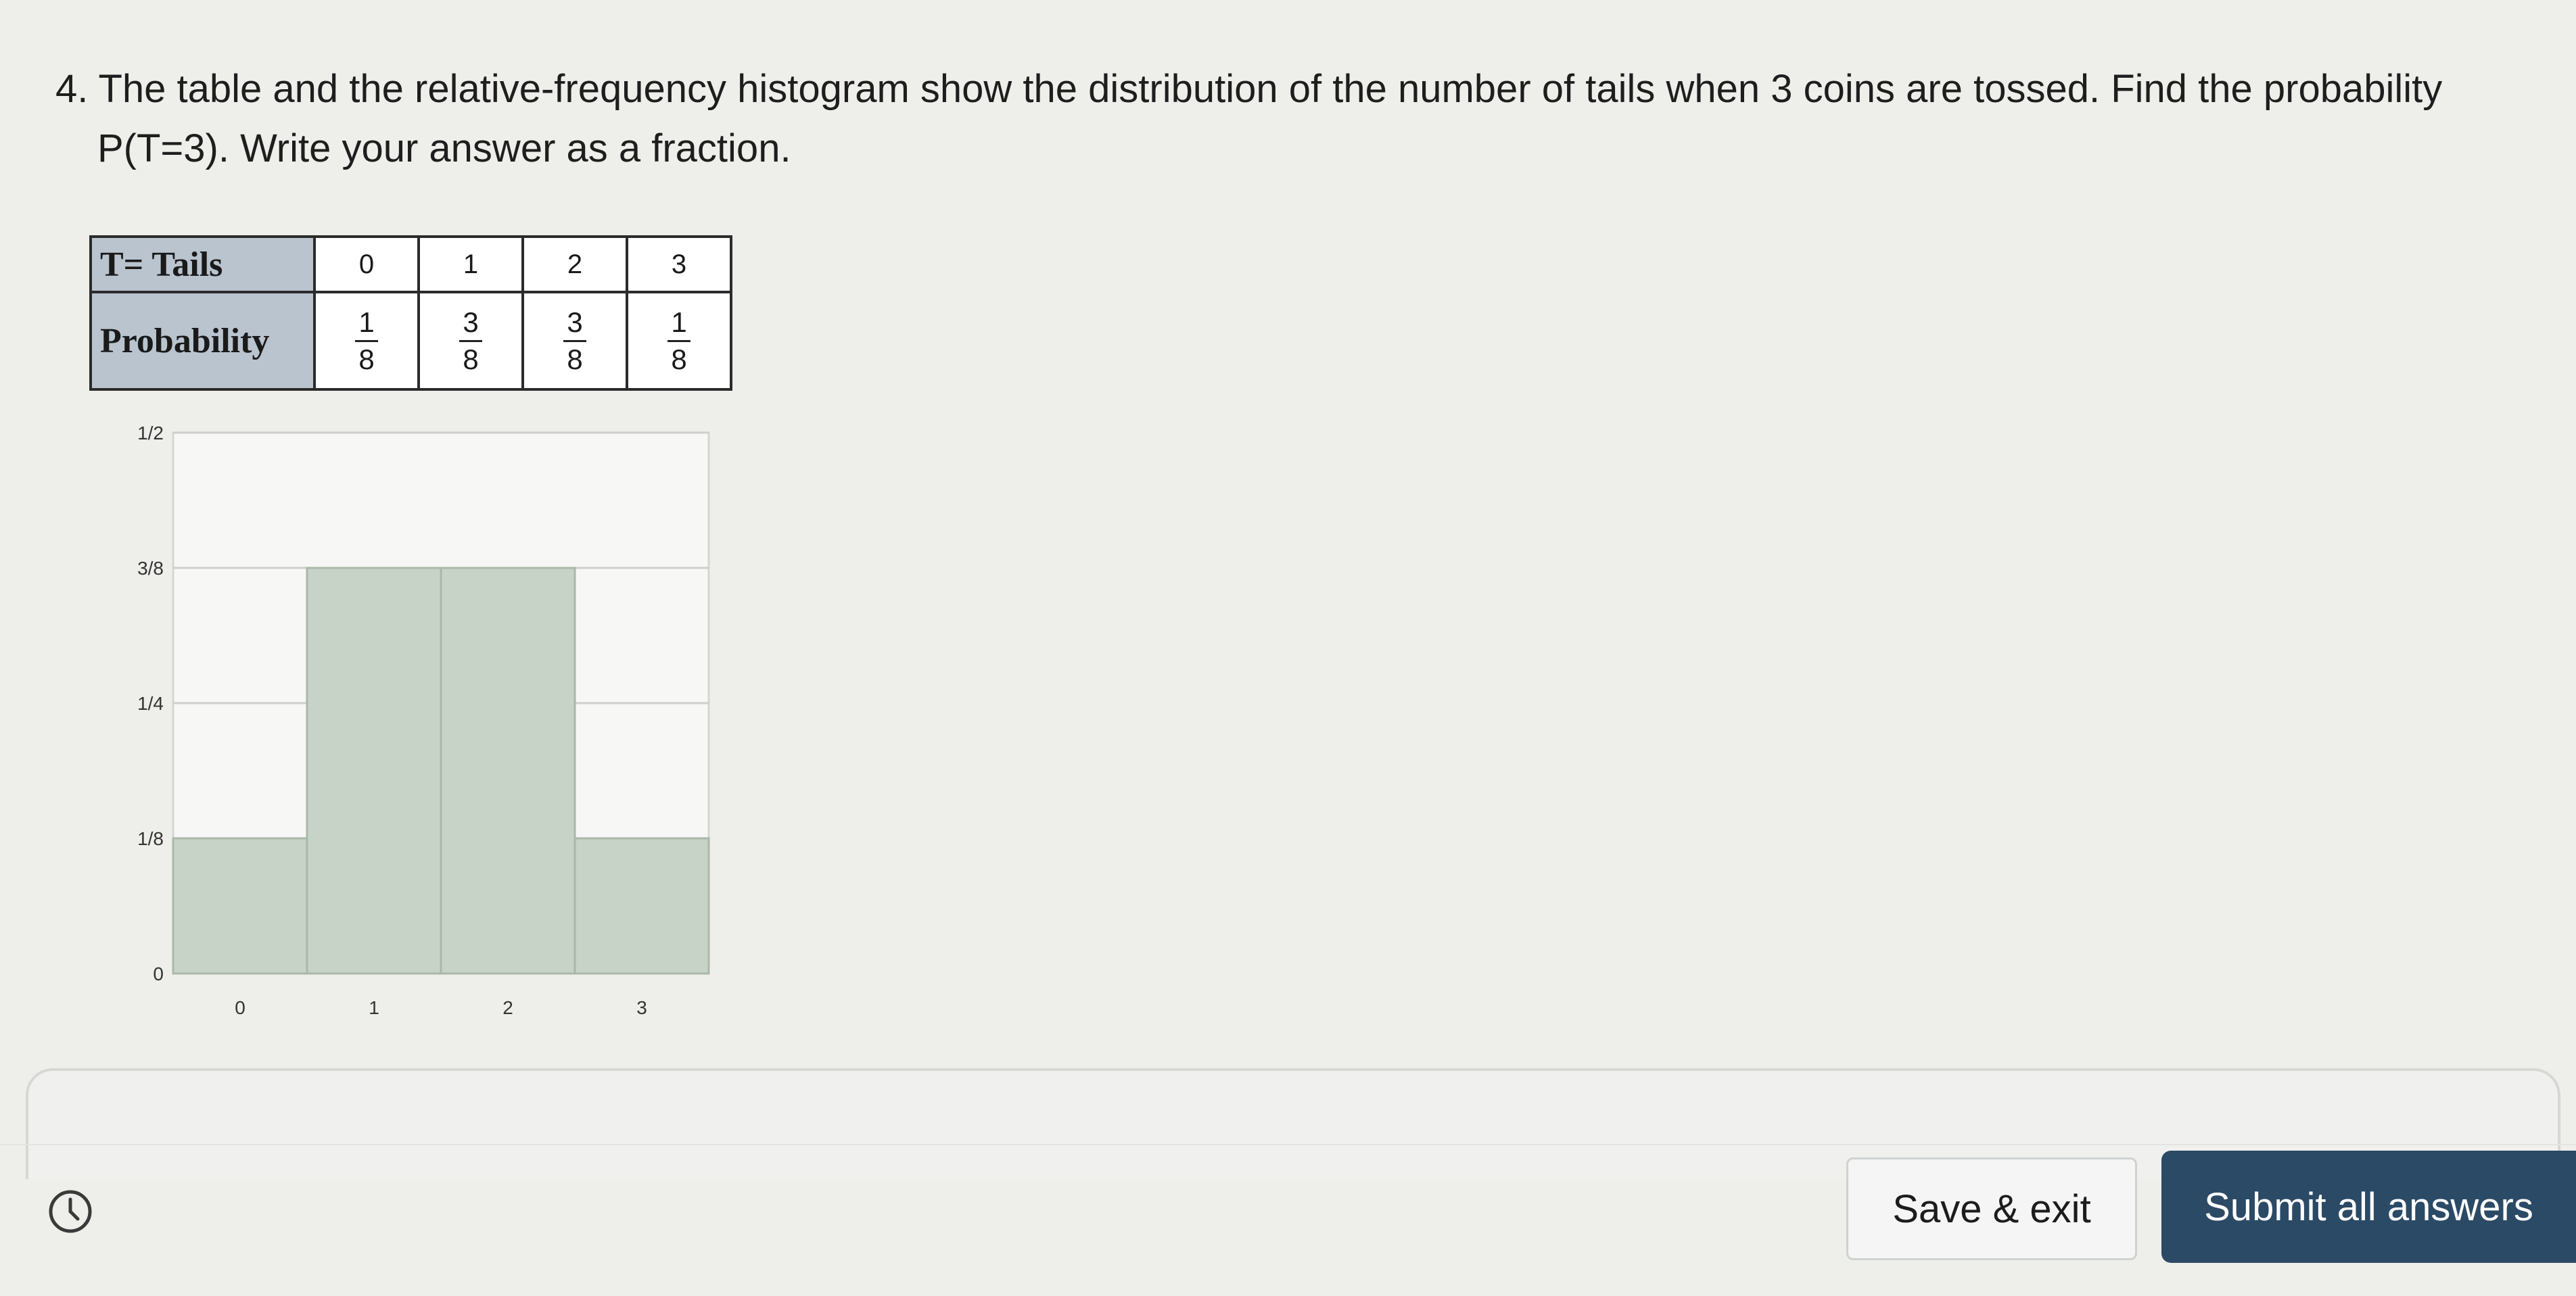 This screenshot has height=1296, width=2576. I want to click on table-cell-t2: 2, so click(574, 264).